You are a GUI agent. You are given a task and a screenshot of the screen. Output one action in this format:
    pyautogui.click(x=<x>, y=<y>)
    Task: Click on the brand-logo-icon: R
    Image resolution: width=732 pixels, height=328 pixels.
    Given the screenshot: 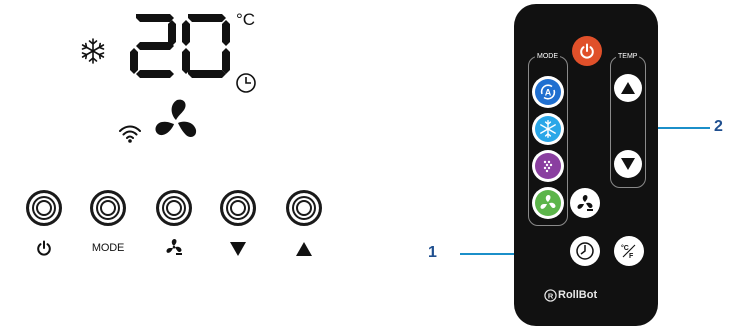 What is the action you would take?
    pyautogui.click(x=550, y=295)
    